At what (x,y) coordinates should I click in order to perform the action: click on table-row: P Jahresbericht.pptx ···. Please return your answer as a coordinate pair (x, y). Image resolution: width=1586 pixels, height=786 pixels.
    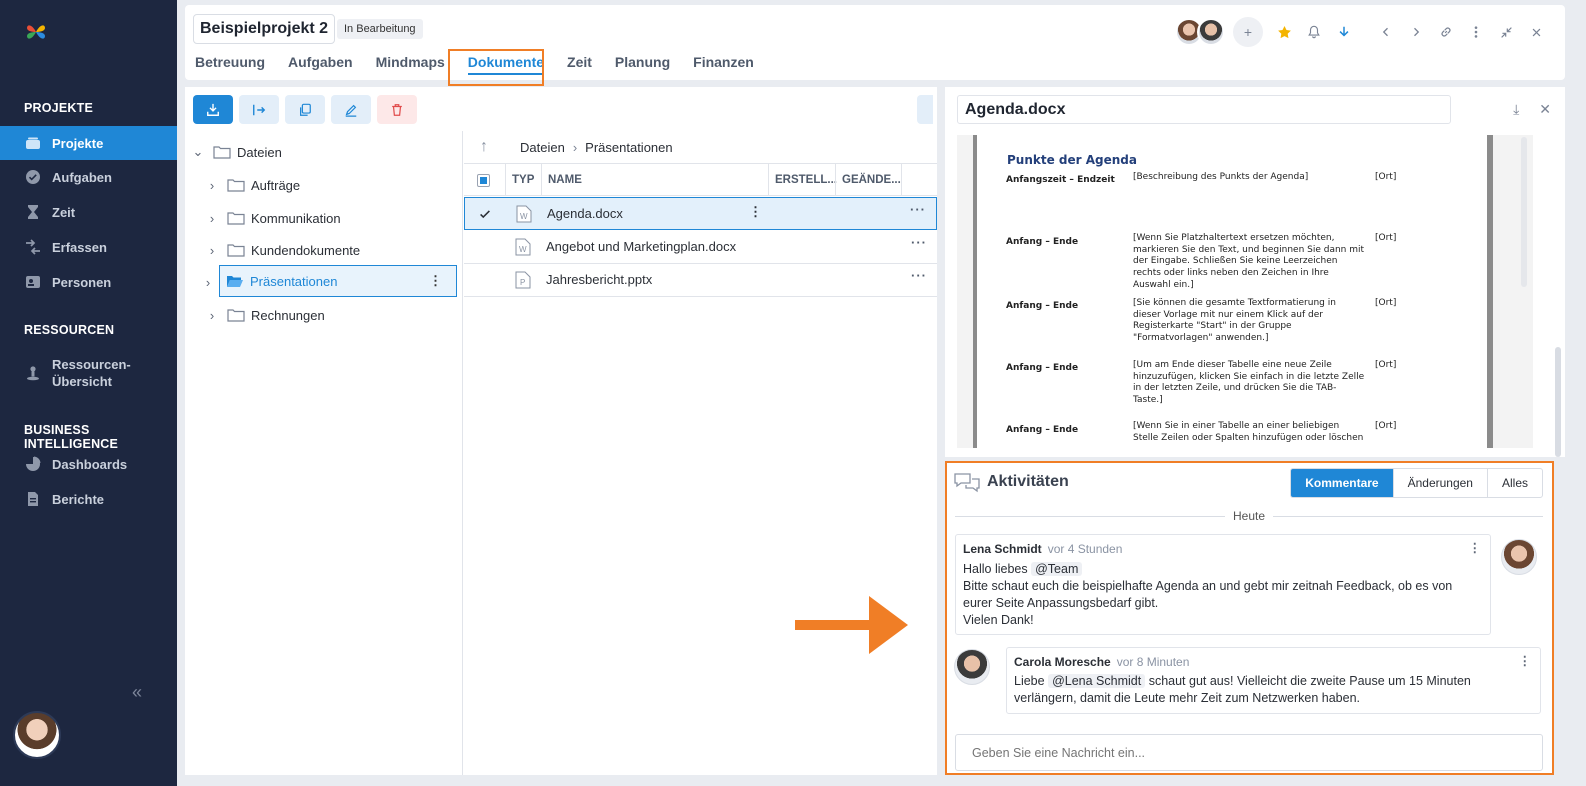
    Looking at the image, I should click on (700, 280).